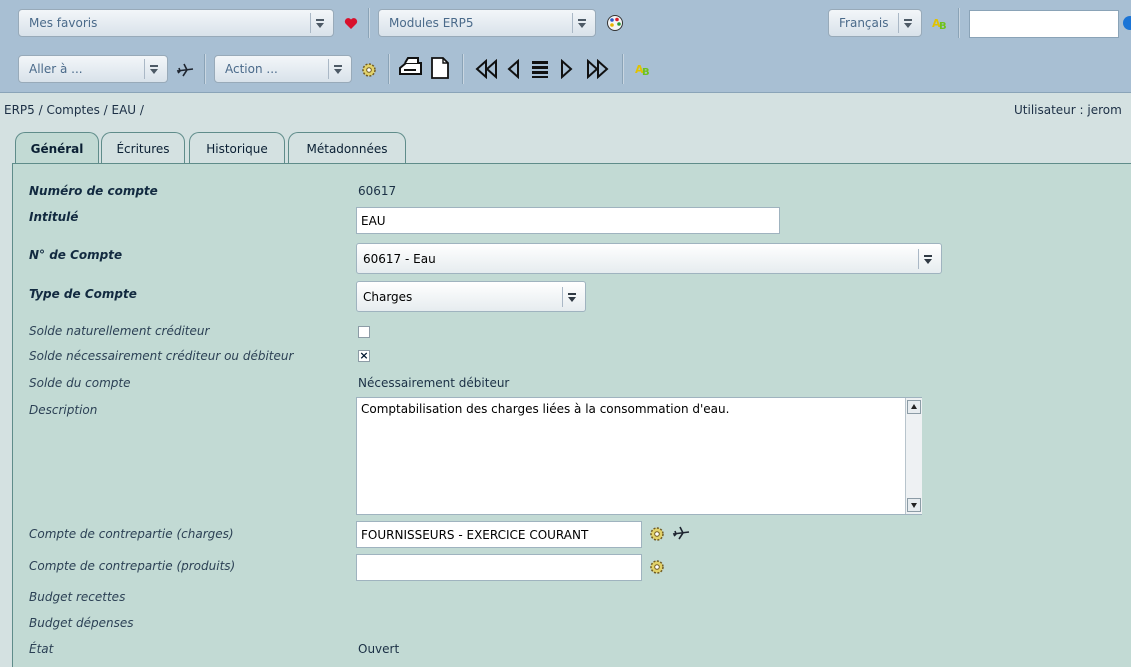  Describe the element at coordinates (513, 69) in the screenshot. I see `previous-page-icon` at that location.